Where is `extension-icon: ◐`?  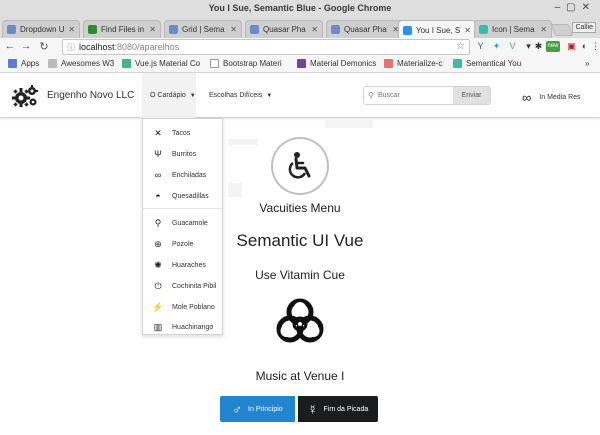 extension-icon: ◐ is located at coordinates (584, 46).